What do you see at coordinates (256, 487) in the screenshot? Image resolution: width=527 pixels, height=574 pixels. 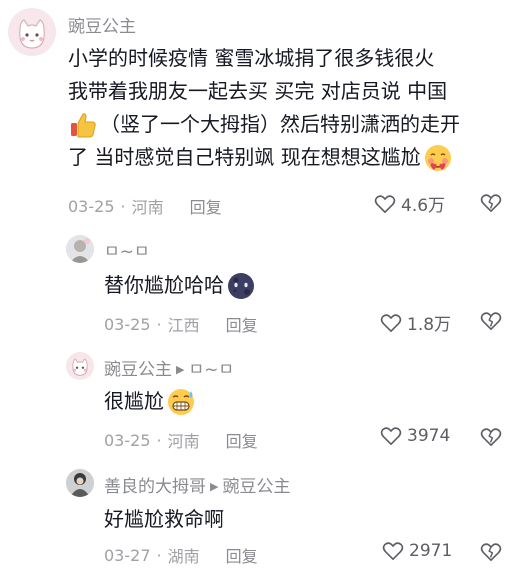 I see `reply-to-username: 豌豆公主` at bounding box center [256, 487].